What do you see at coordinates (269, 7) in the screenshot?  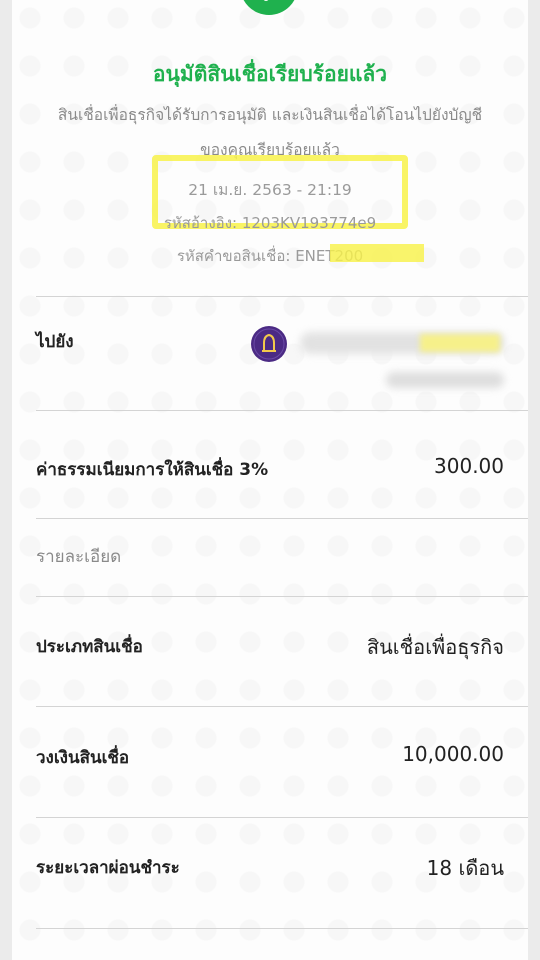 I see `check-icon` at bounding box center [269, 7].